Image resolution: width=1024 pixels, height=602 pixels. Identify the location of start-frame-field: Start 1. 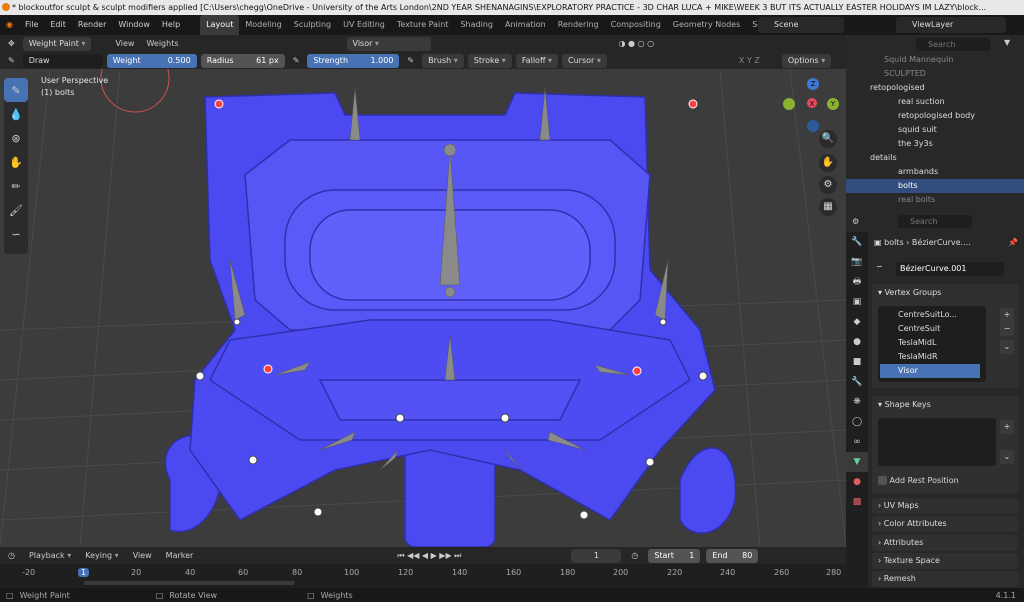
(674, 555).